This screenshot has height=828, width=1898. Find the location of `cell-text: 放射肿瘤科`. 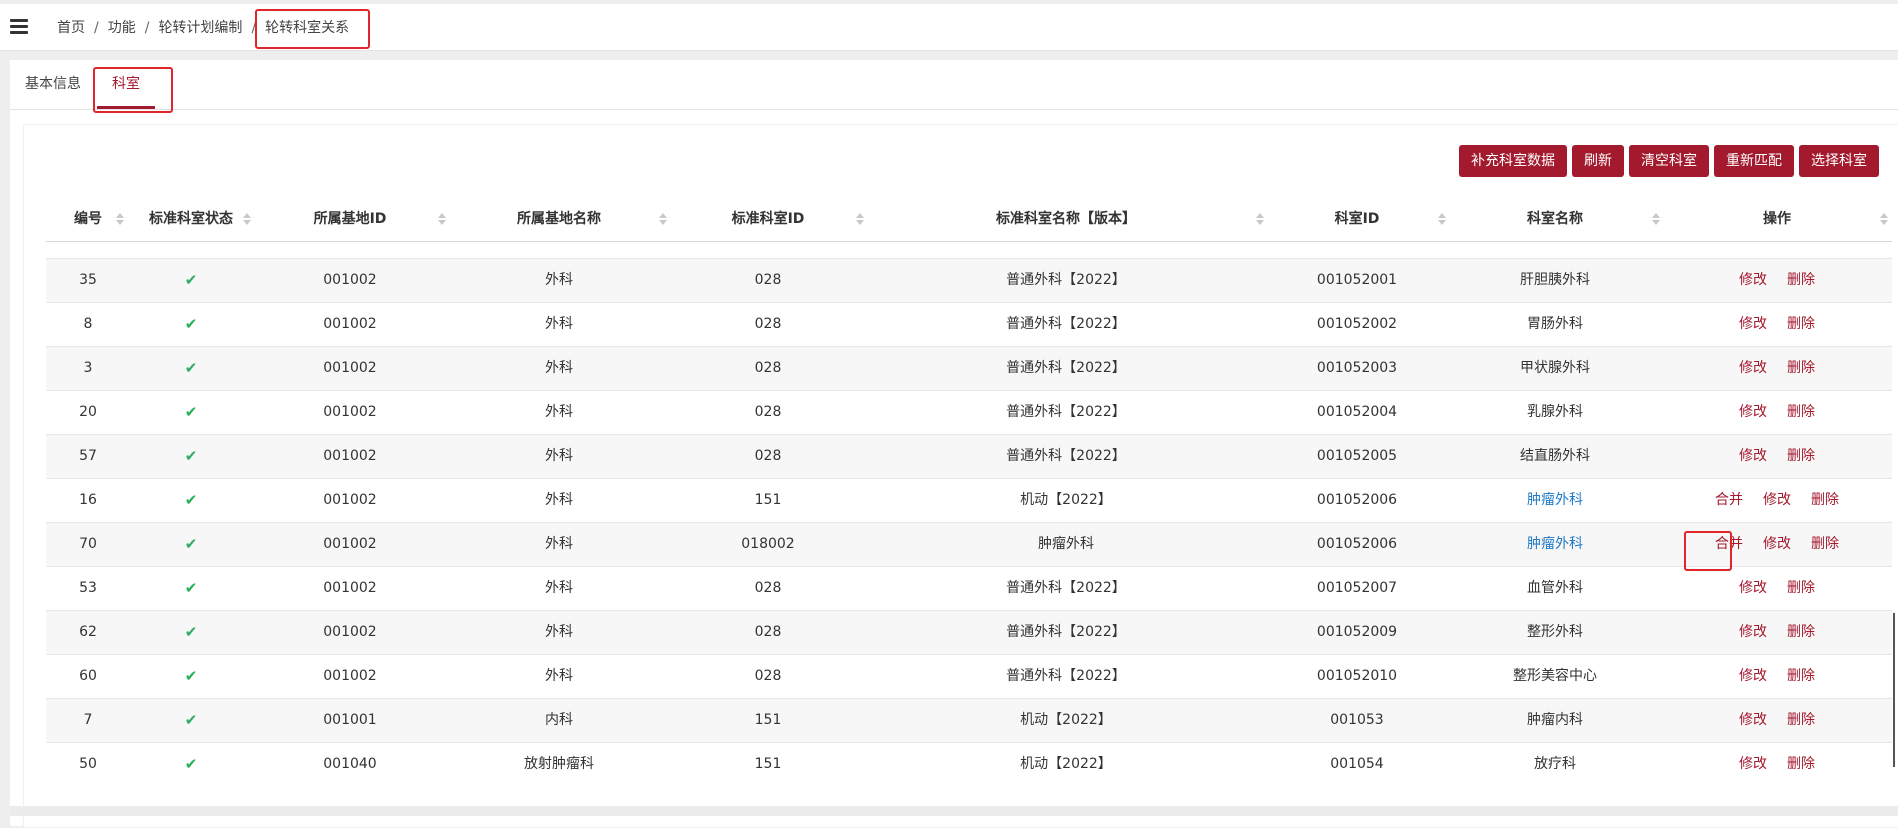

cell-text: 放射肿瘤科 is located at coordinates (559, 764).